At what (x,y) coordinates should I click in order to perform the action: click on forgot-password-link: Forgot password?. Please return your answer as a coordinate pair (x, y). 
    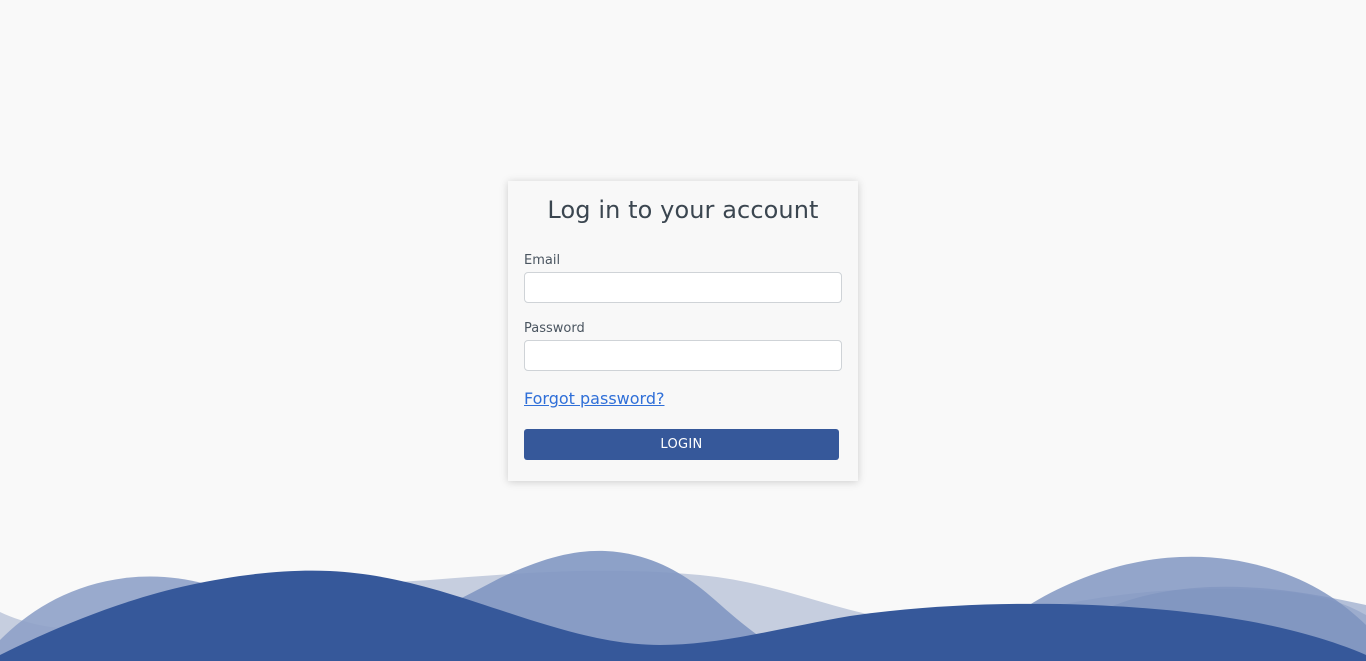
    Looking at the image, I should click on (594, 399).